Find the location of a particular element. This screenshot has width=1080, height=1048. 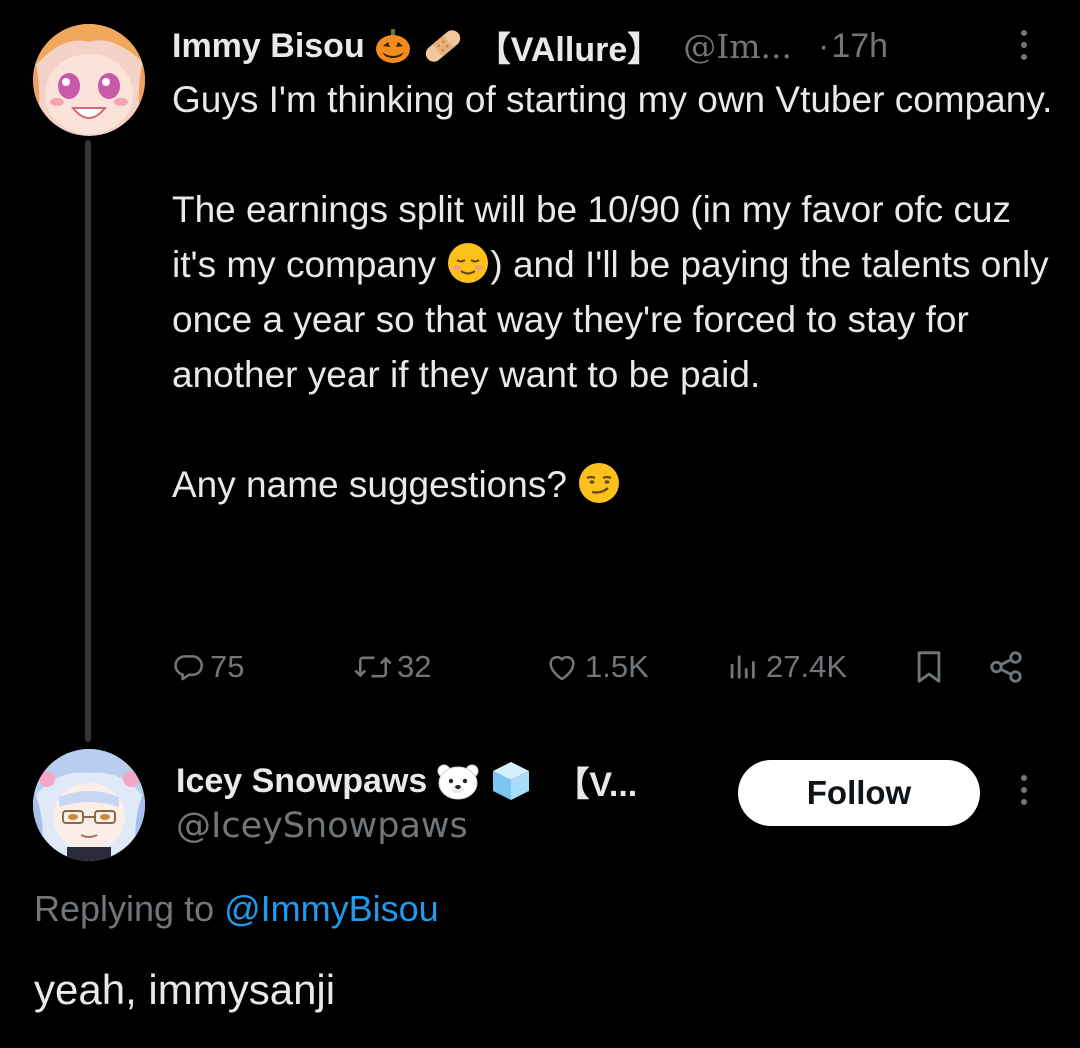

bandage-emoji-icon is located at coordinates (443, 46).